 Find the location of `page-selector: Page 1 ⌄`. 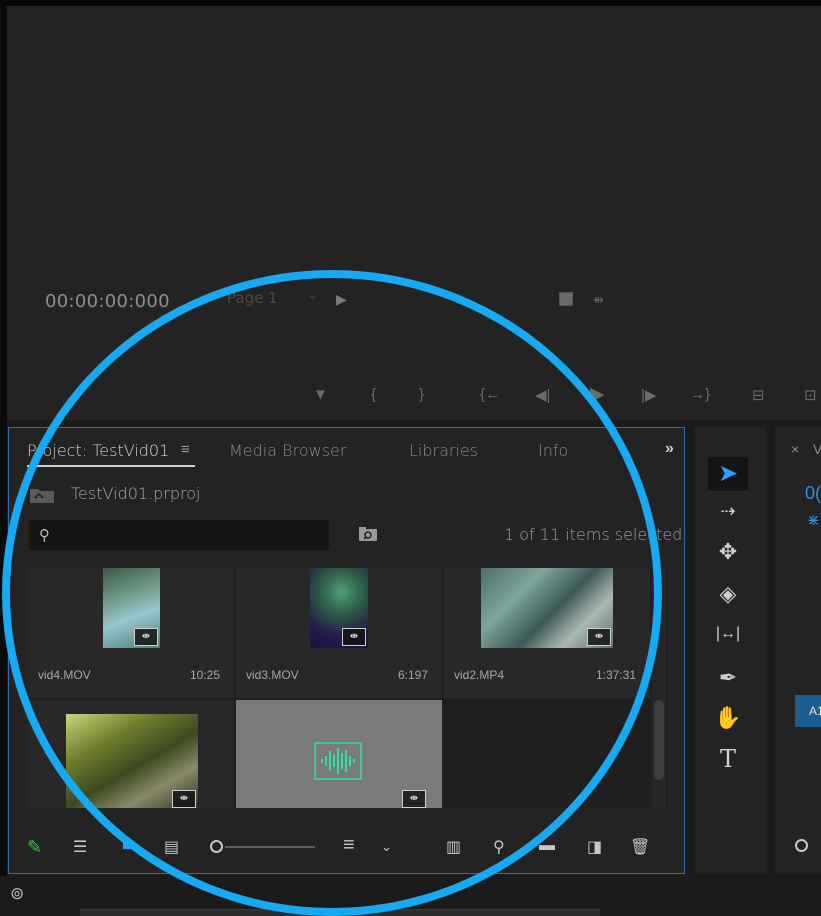

page-selector: Page 1 ⌄ is located at coordinates (277, 299).